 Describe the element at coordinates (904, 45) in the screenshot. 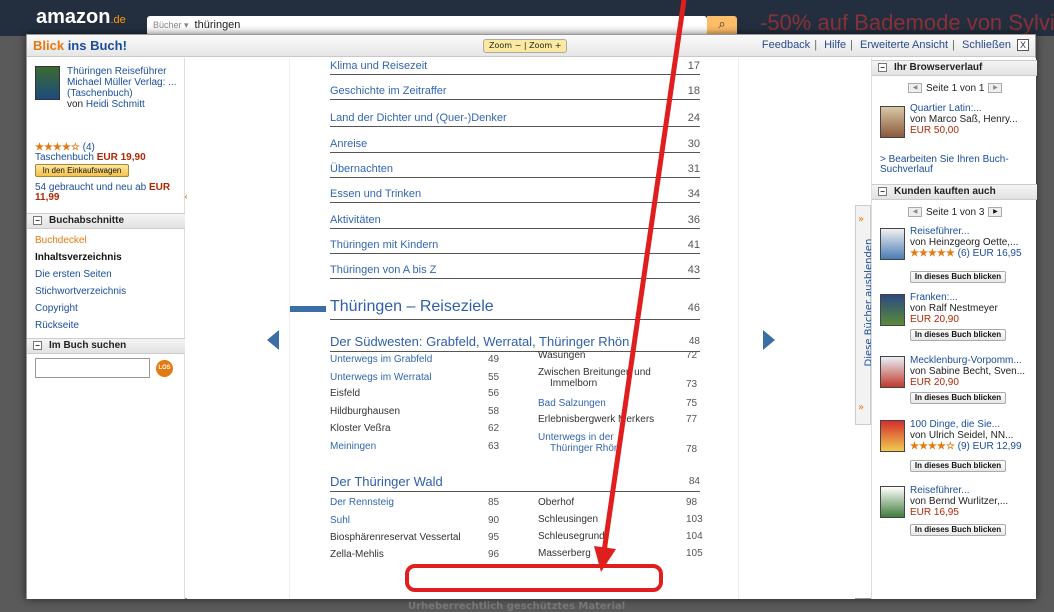

I see `extended-view-link: Erweiterte Ansicht` at that location.